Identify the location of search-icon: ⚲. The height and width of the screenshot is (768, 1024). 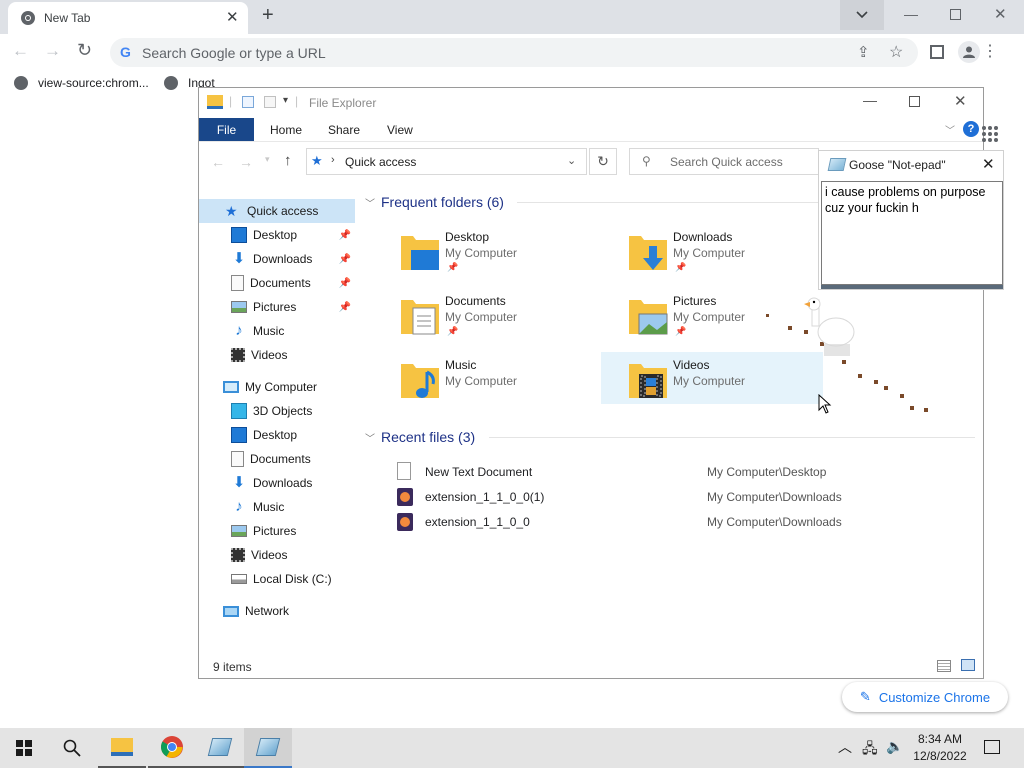
(646, 161).